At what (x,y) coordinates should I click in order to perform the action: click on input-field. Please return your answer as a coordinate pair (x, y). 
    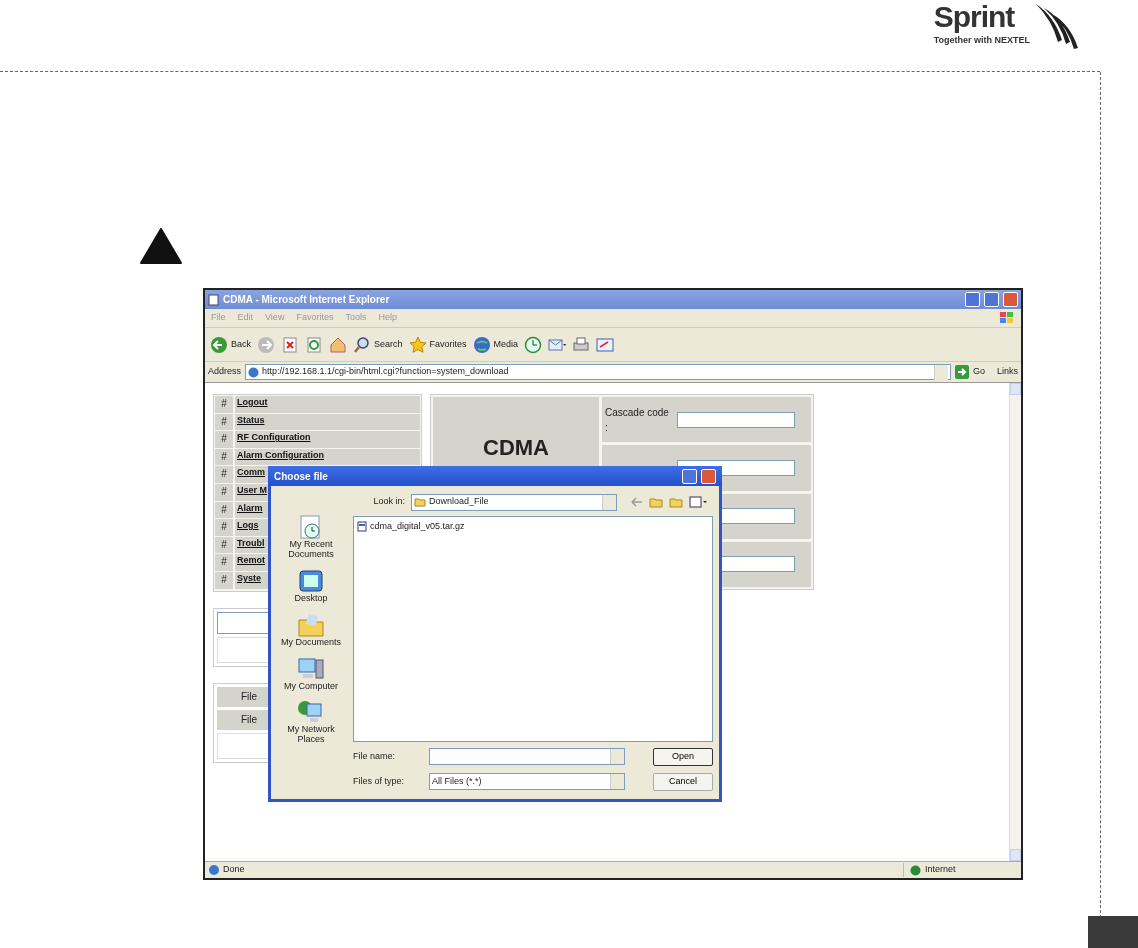
    Looking at the image, I should click on (736, 419).